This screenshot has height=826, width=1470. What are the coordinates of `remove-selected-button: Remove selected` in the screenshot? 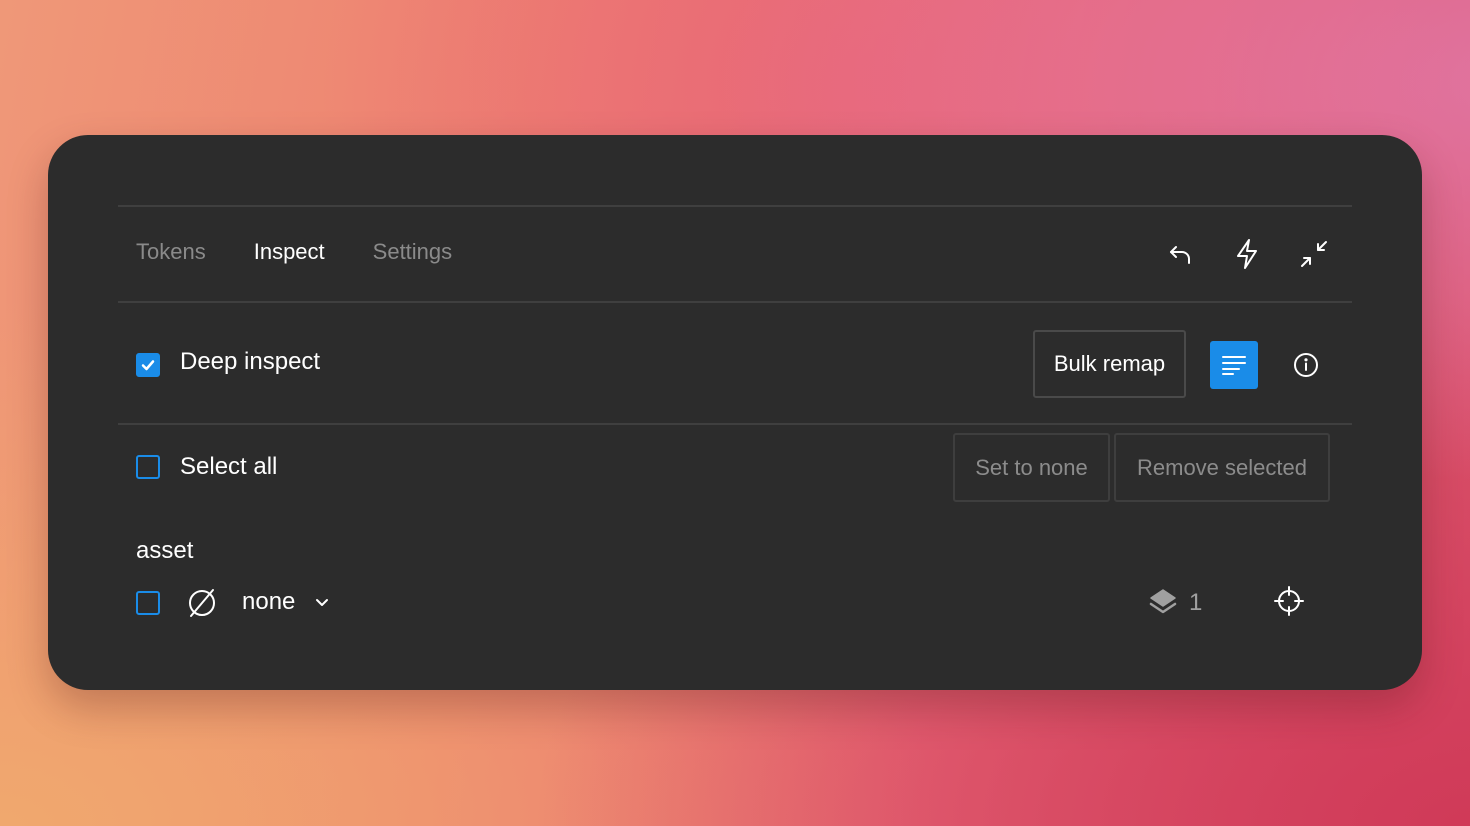 It's located at (1222, 467).